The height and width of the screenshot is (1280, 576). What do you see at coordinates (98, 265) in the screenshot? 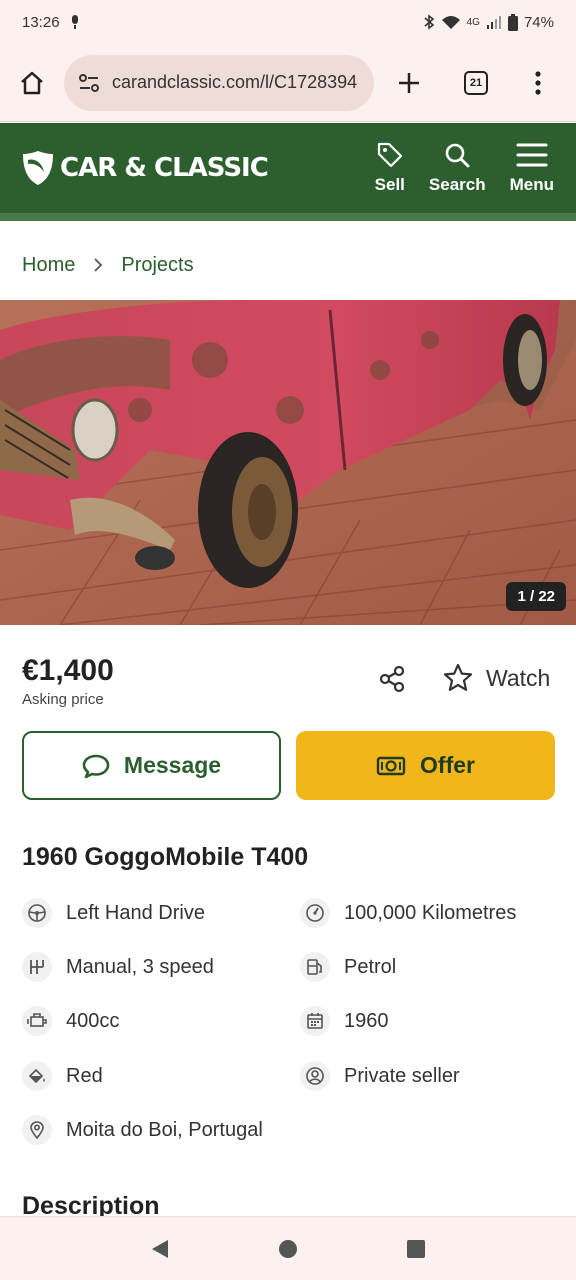
I see `chevron-right-icon` at bounding box center [98, 265].